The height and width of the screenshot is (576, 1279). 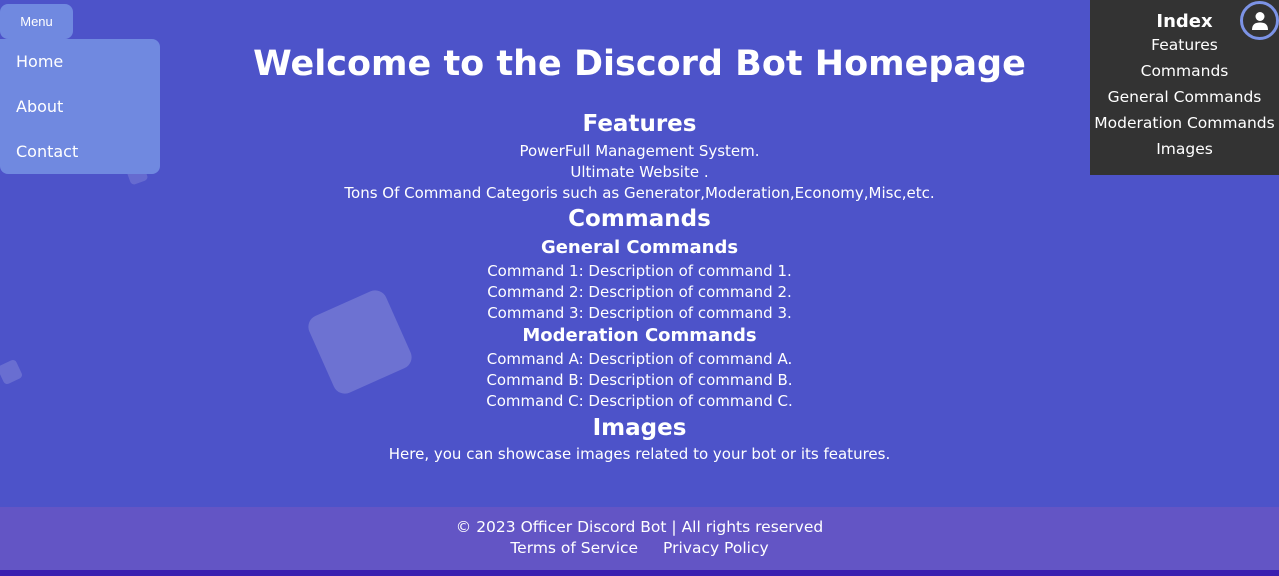 What do you see at coordinates (639, 271) in the screenshot?
I see `general-command-line: Command 1: Description of command 1.` at bounding box center [639, 271].